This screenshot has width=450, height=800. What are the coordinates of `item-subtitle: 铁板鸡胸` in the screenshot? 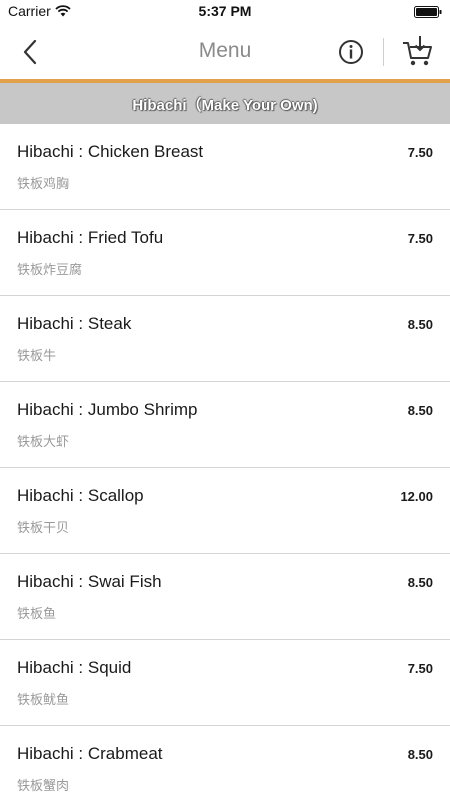 It's located at (43, 184).